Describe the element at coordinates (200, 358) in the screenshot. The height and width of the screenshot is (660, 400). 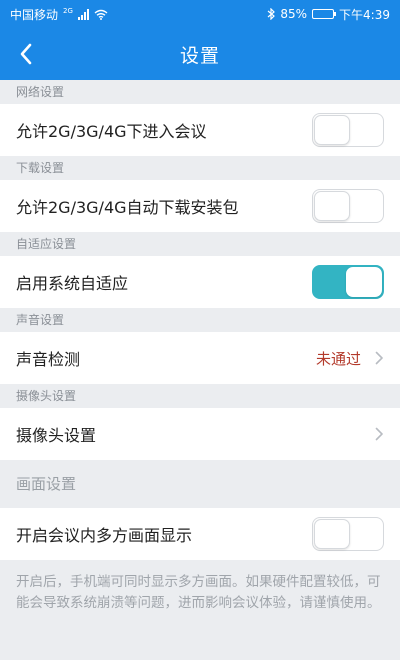
I see `row-sound-check: 声音检测 未通过` at that location.